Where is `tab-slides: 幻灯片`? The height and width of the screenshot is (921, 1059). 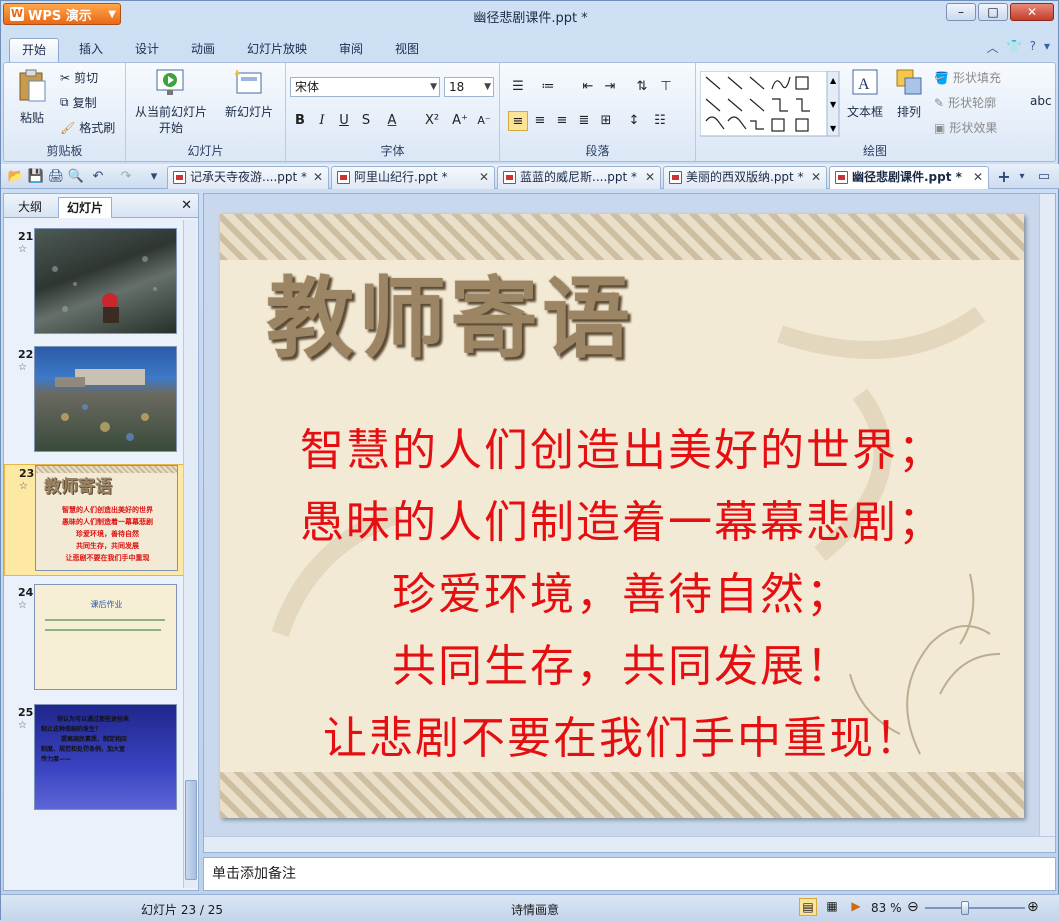 tab-slides: 幻灯片 is located at coordinates (85, 207).